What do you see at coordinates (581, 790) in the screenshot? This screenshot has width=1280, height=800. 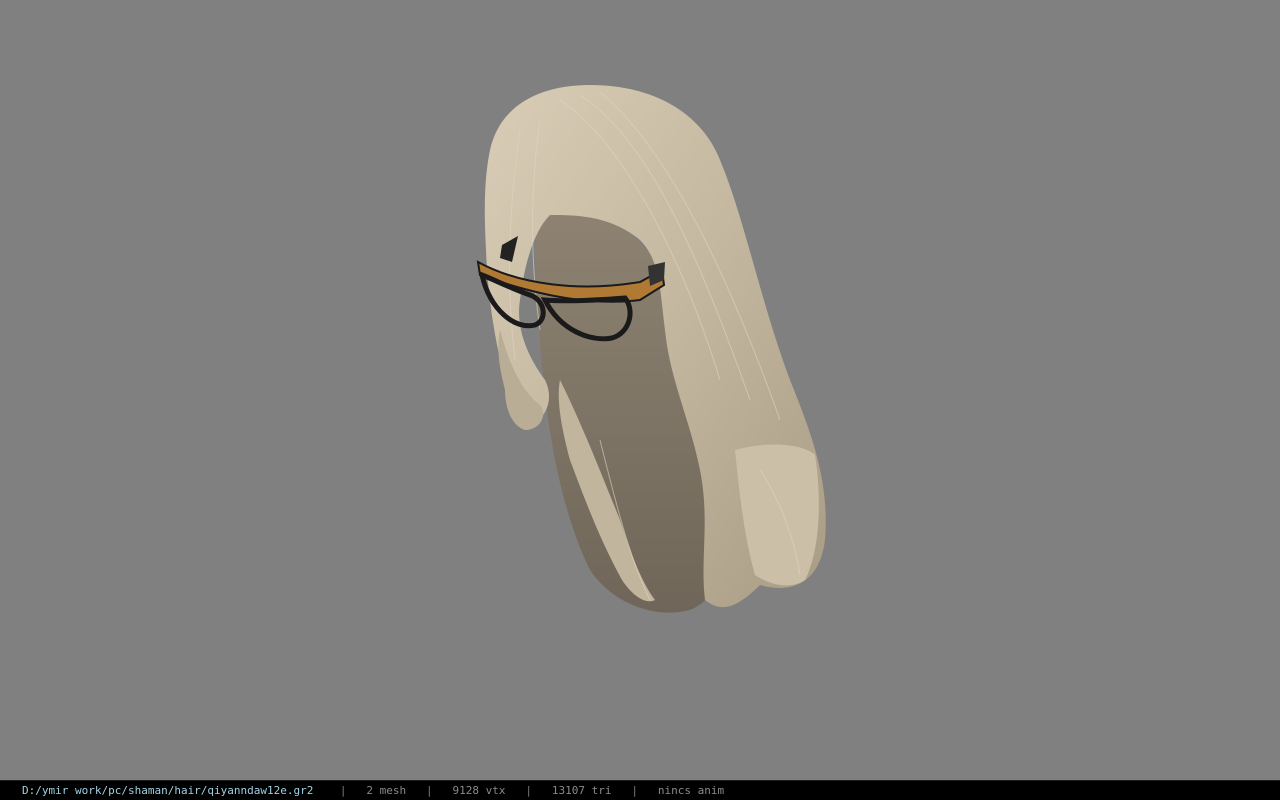 I see `triangle-count: 13107 tri` at bounding box center [581, 790].